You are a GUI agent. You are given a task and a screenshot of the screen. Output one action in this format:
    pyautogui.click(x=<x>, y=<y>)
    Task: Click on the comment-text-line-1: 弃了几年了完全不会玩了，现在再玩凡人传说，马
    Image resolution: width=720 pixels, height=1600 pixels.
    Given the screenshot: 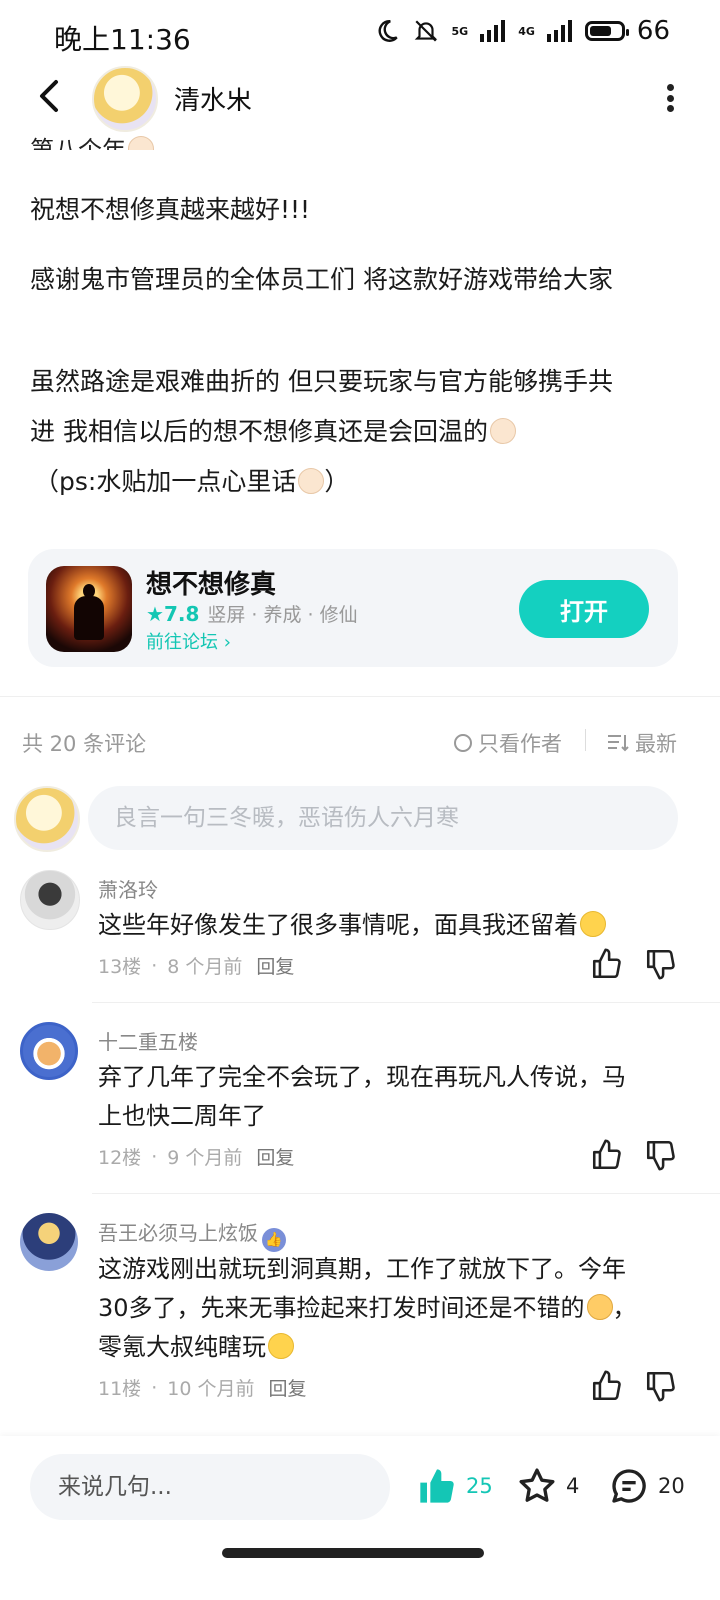 What is the action you would take?
    pyautogui.click(x=362, y=1077)
    